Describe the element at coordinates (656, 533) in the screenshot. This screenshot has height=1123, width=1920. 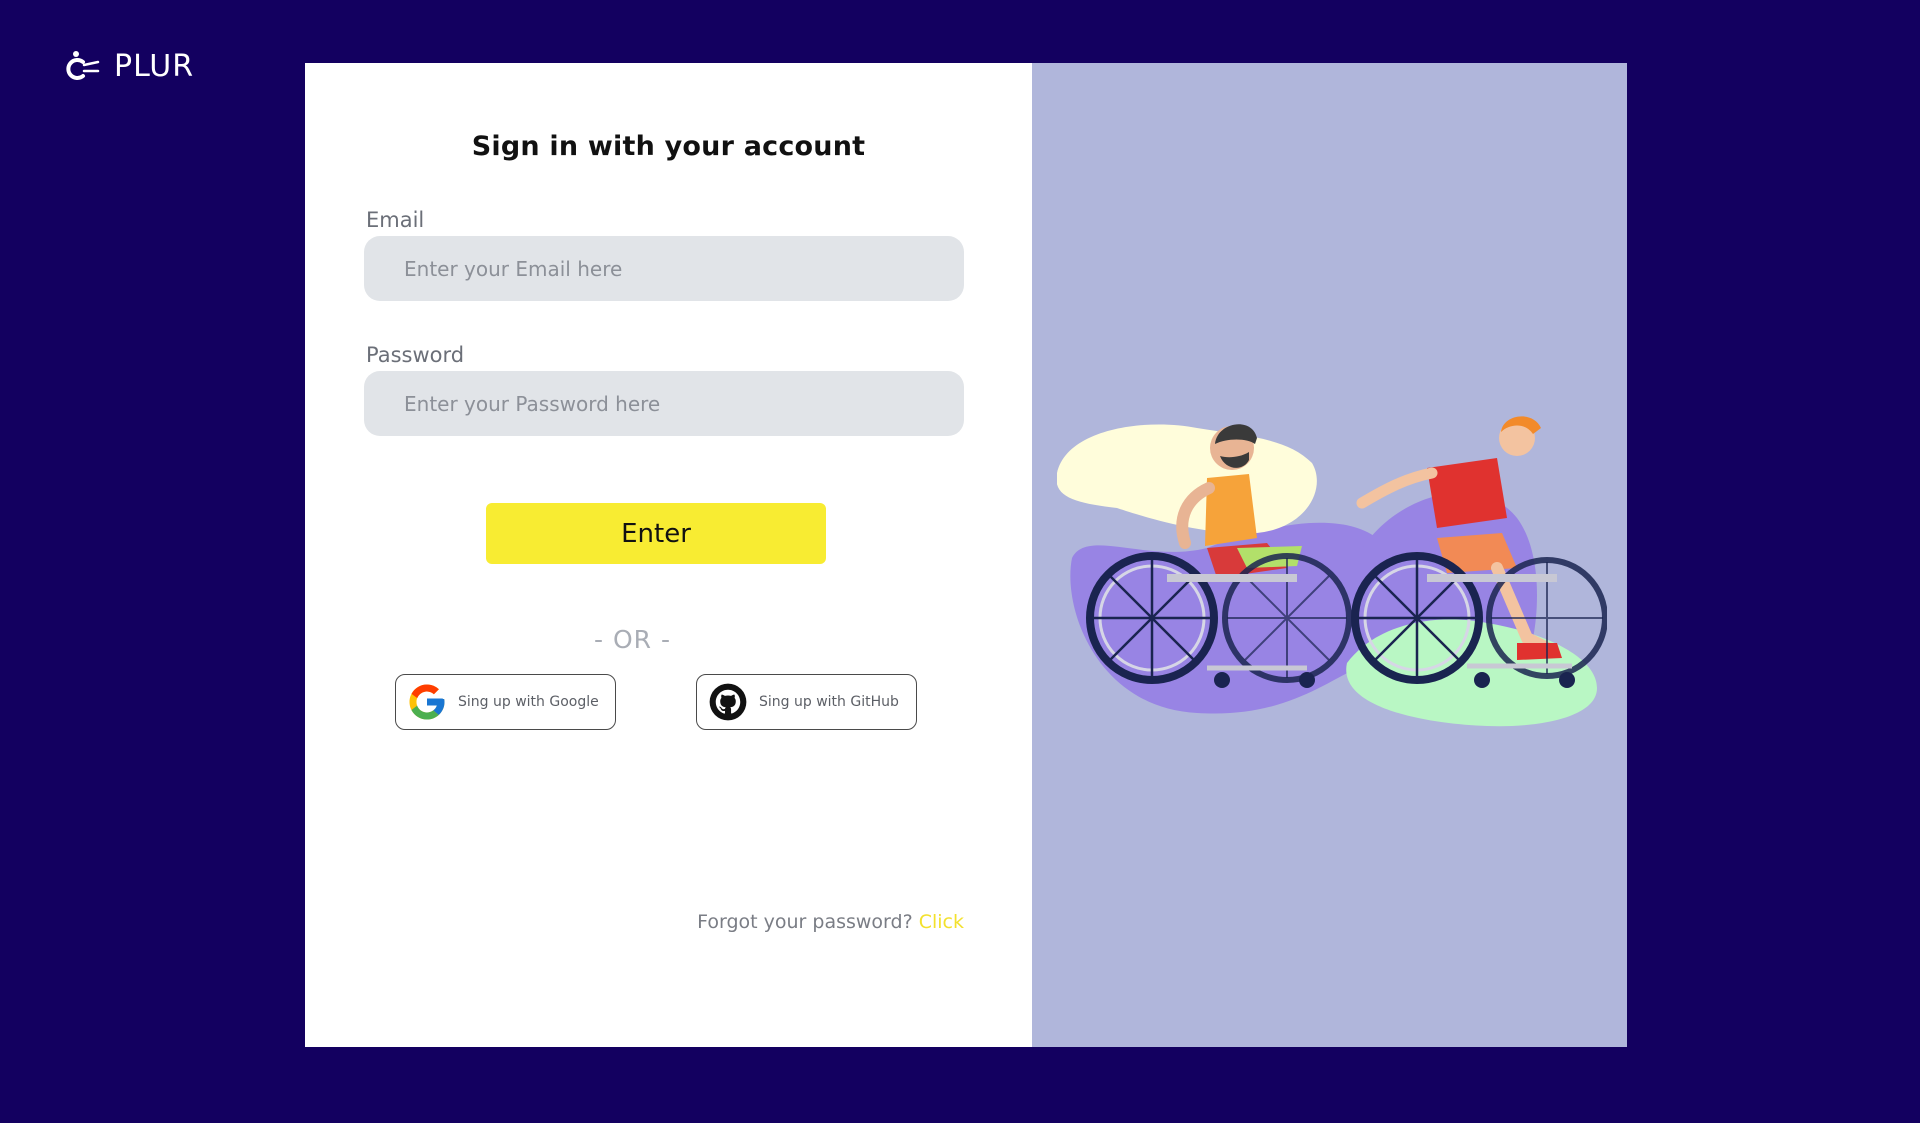
I see `enter-button: Enter` at that location.